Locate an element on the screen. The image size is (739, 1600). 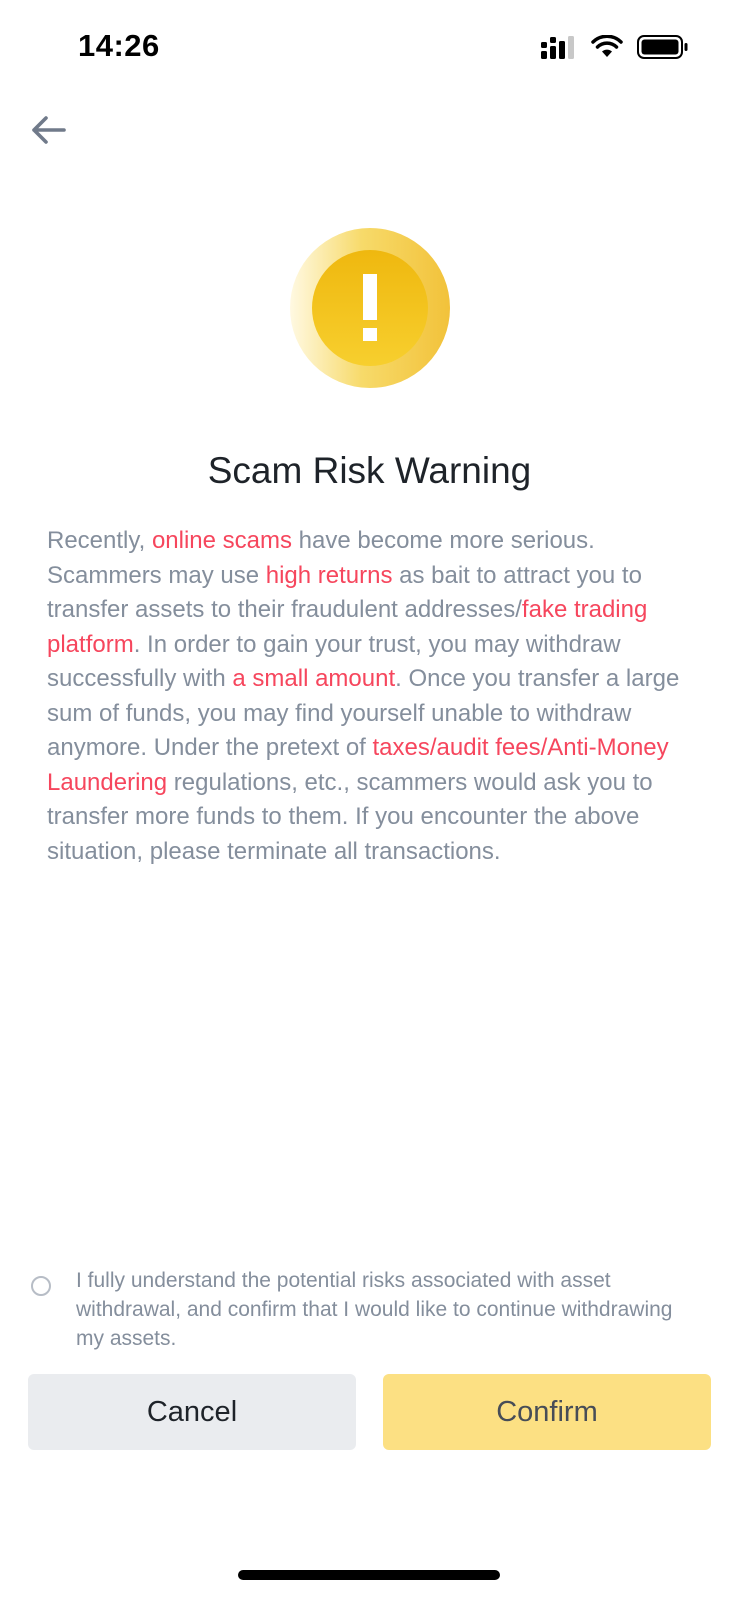
back-button is located at coordinates (48, 130).